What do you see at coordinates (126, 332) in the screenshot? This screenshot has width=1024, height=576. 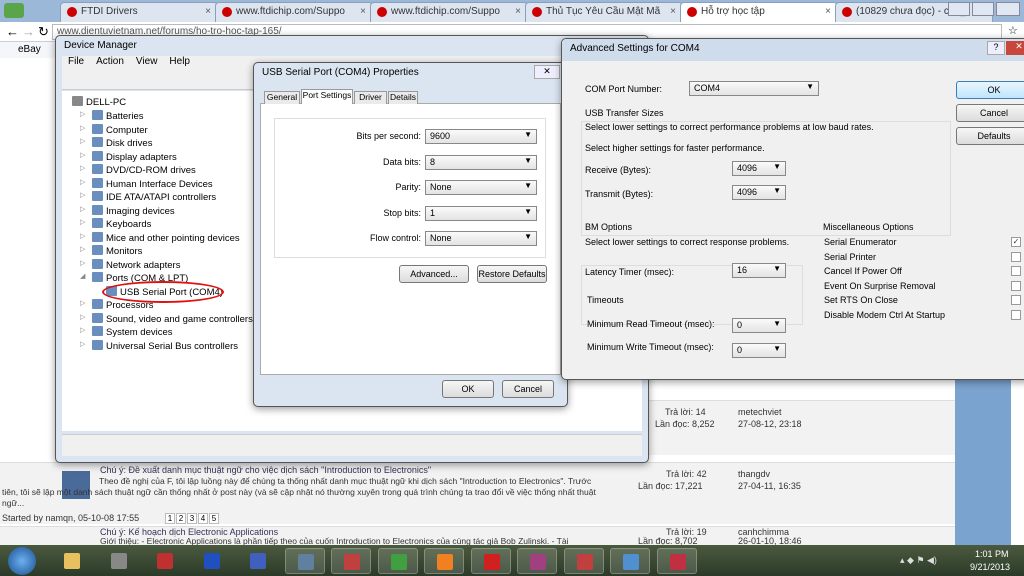 I see `tree-item: ▷ System devices` at bounding box center [126, 332].